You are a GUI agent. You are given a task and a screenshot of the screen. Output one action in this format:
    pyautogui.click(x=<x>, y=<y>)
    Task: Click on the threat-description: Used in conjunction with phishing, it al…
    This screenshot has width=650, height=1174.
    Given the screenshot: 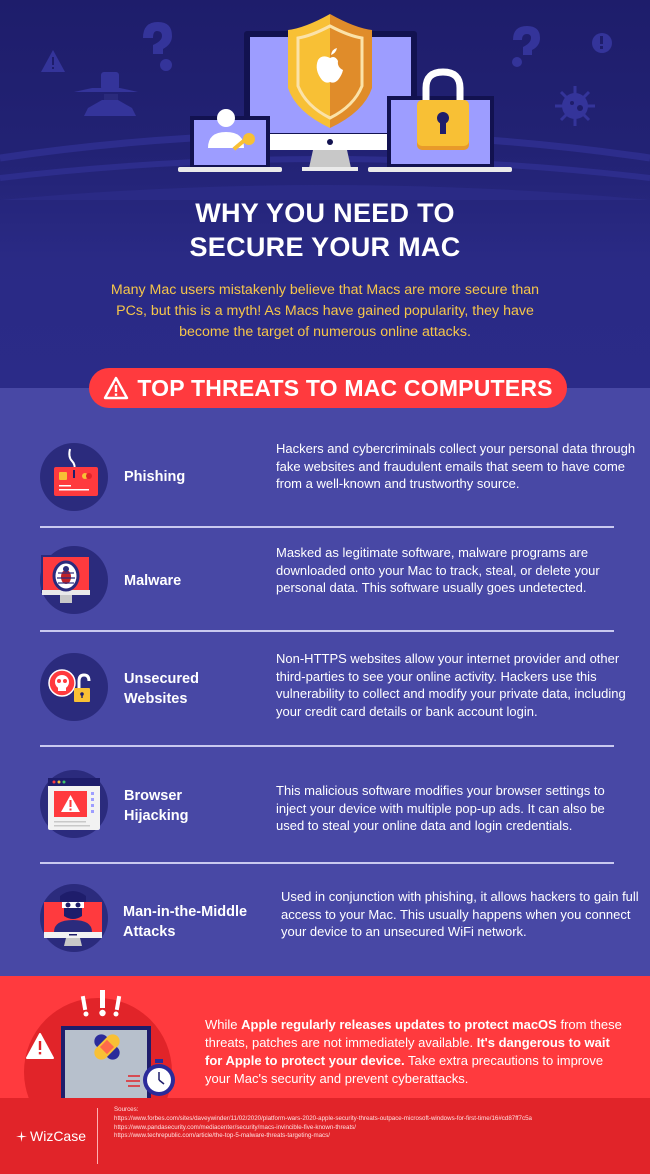 What is the action you would take?
    pyautogui.click(x=460, y=914)
    